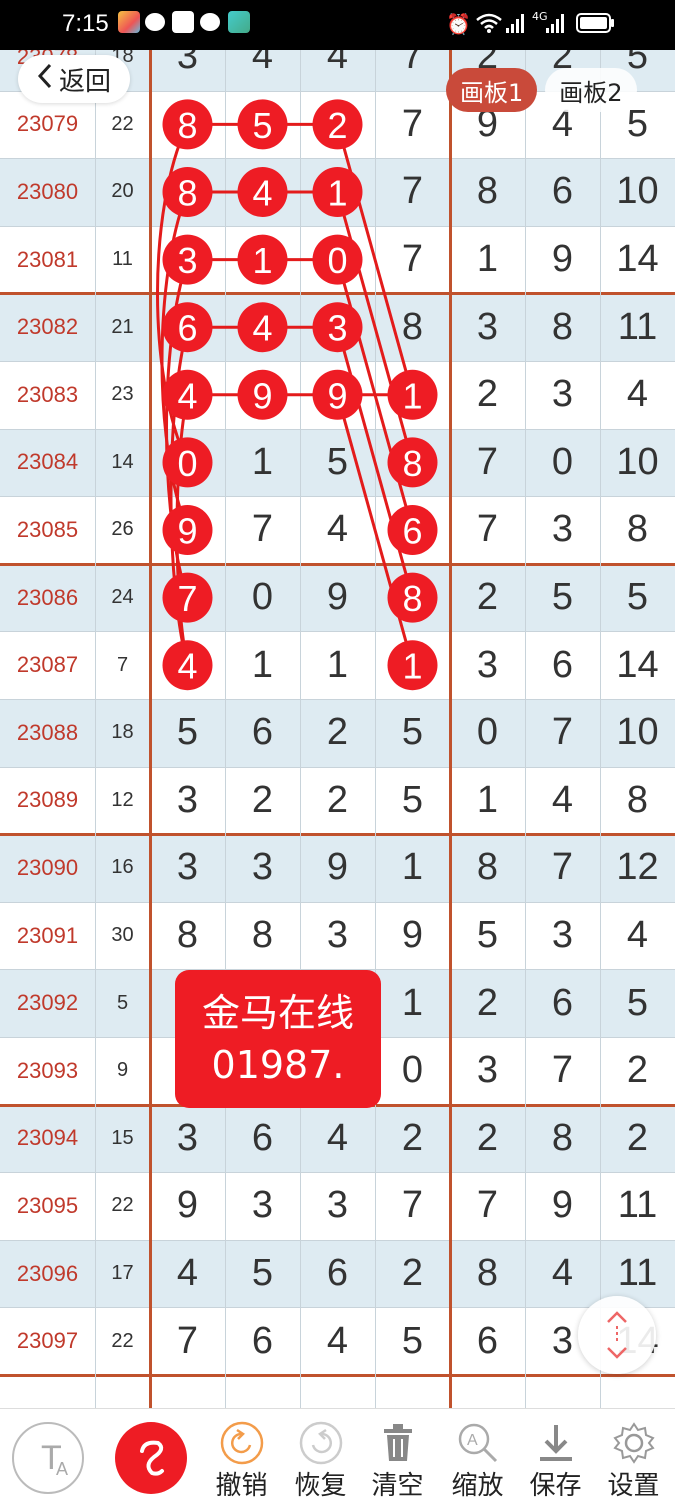  I want to click on clear-label: 清空, so click(397, 1486).